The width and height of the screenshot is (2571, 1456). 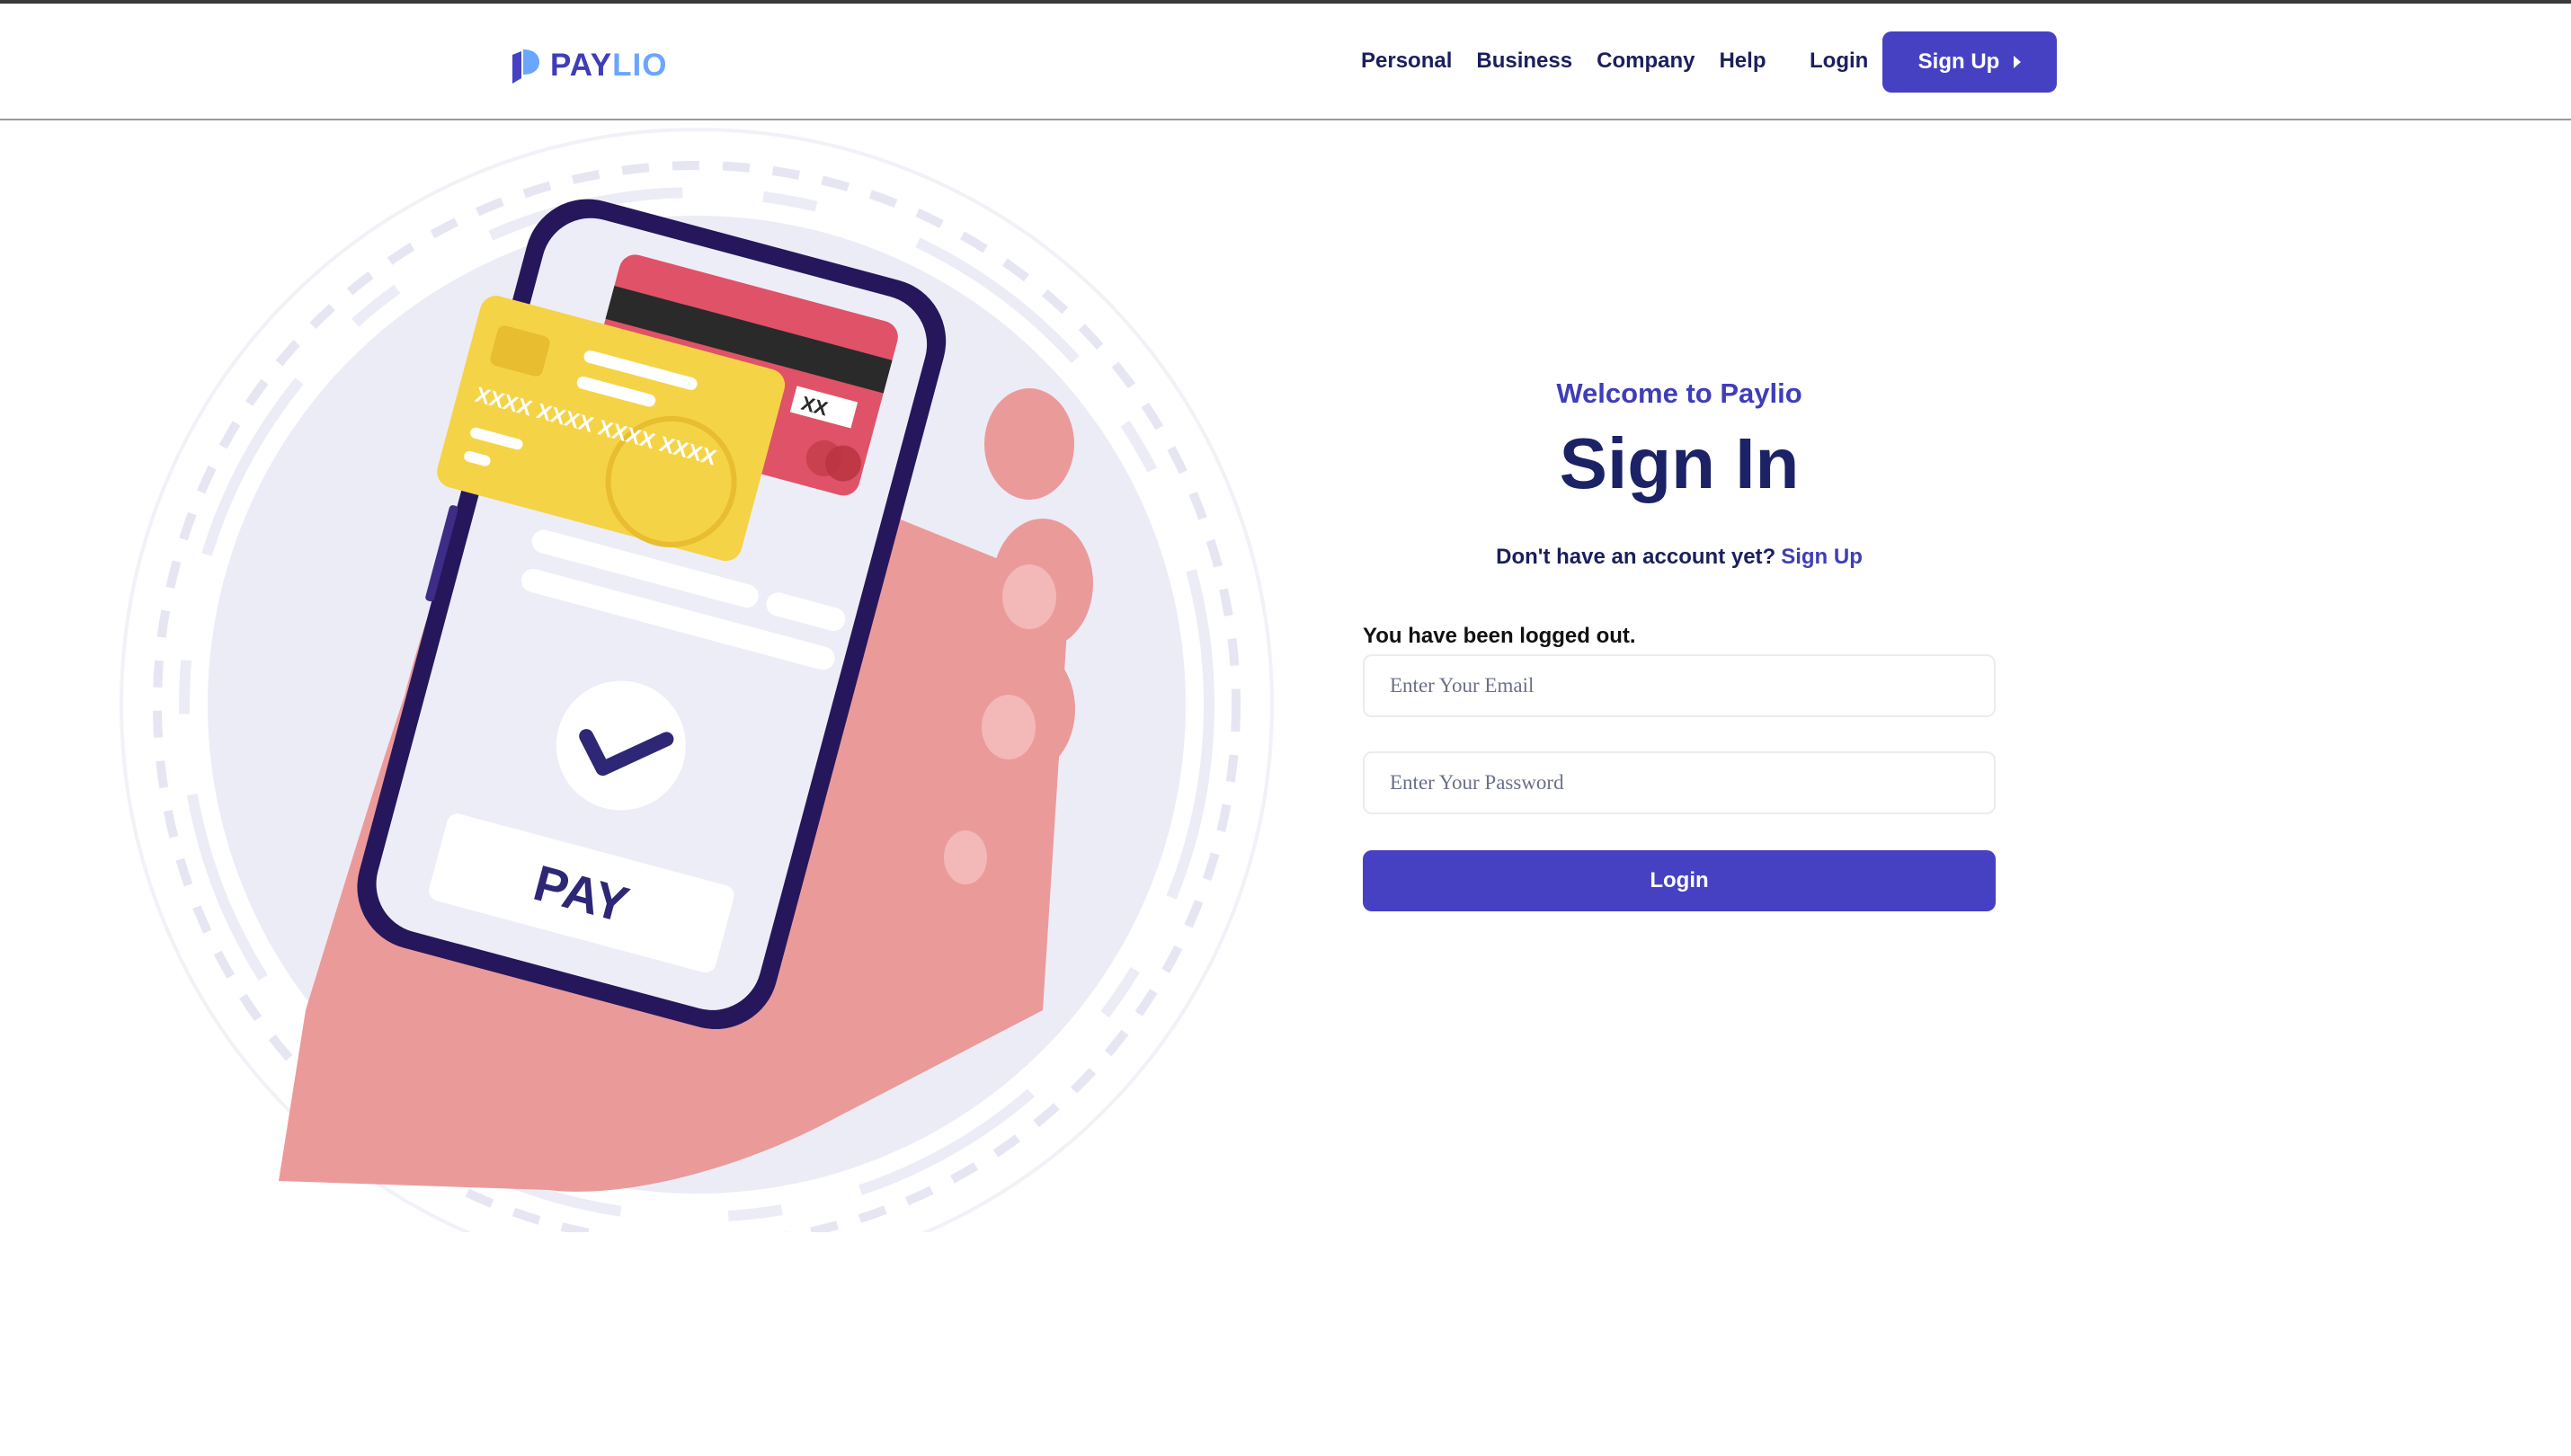 I want to click on logo: PAYLIO, so click(x=588, y=65).